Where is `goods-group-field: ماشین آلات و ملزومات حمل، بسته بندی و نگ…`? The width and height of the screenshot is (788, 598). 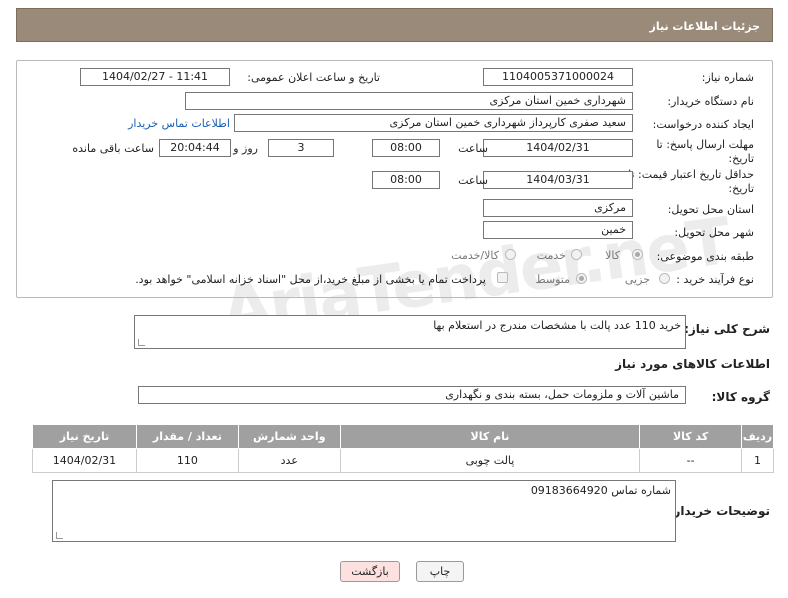
goods-group-field: ماشین آلات و ملزومات حمل، بسته بندی و نگ… is located at coordinates (412, 395).